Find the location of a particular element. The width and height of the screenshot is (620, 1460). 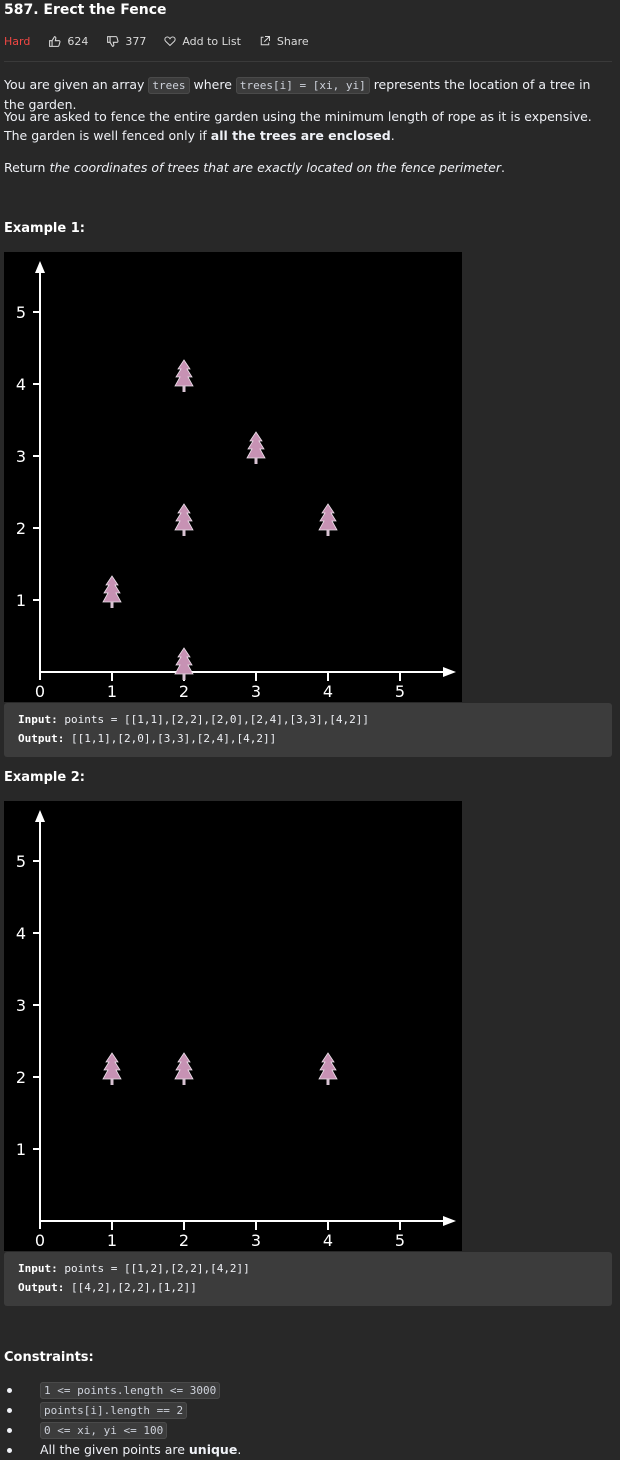

constraint-code: points[i].length == 2 is located at coordinates (114, 1410).